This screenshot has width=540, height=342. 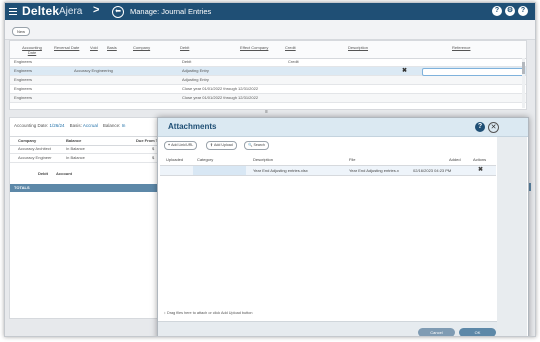 What do you see at coordinates (352, 160) in the screenshot?
I see `column-header-file: File` at bounding box center [352, 160].